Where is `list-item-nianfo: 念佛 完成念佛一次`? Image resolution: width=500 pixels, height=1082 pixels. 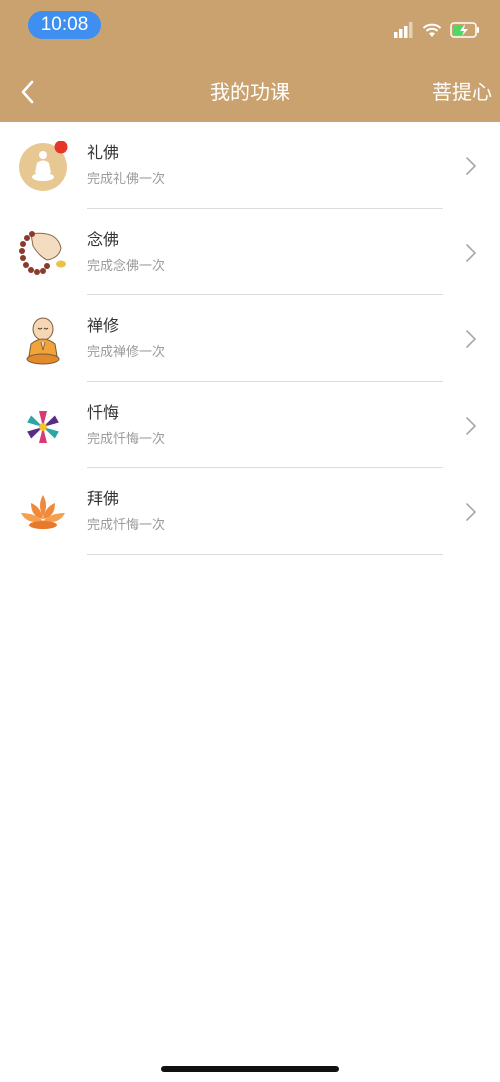 list-item-nianfo: 念佛 完成念佛一次 is located at coordinates (250, 252).